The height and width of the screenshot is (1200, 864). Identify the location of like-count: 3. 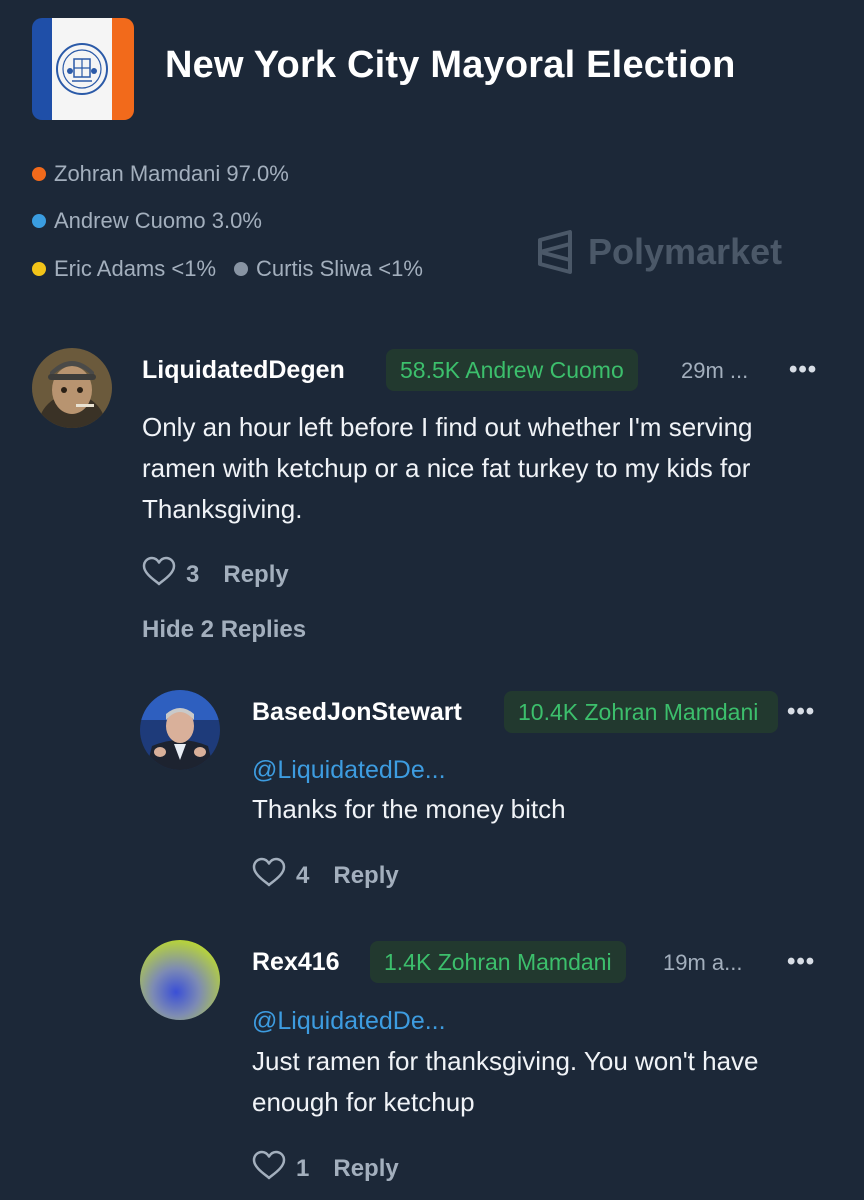
(193, 574).